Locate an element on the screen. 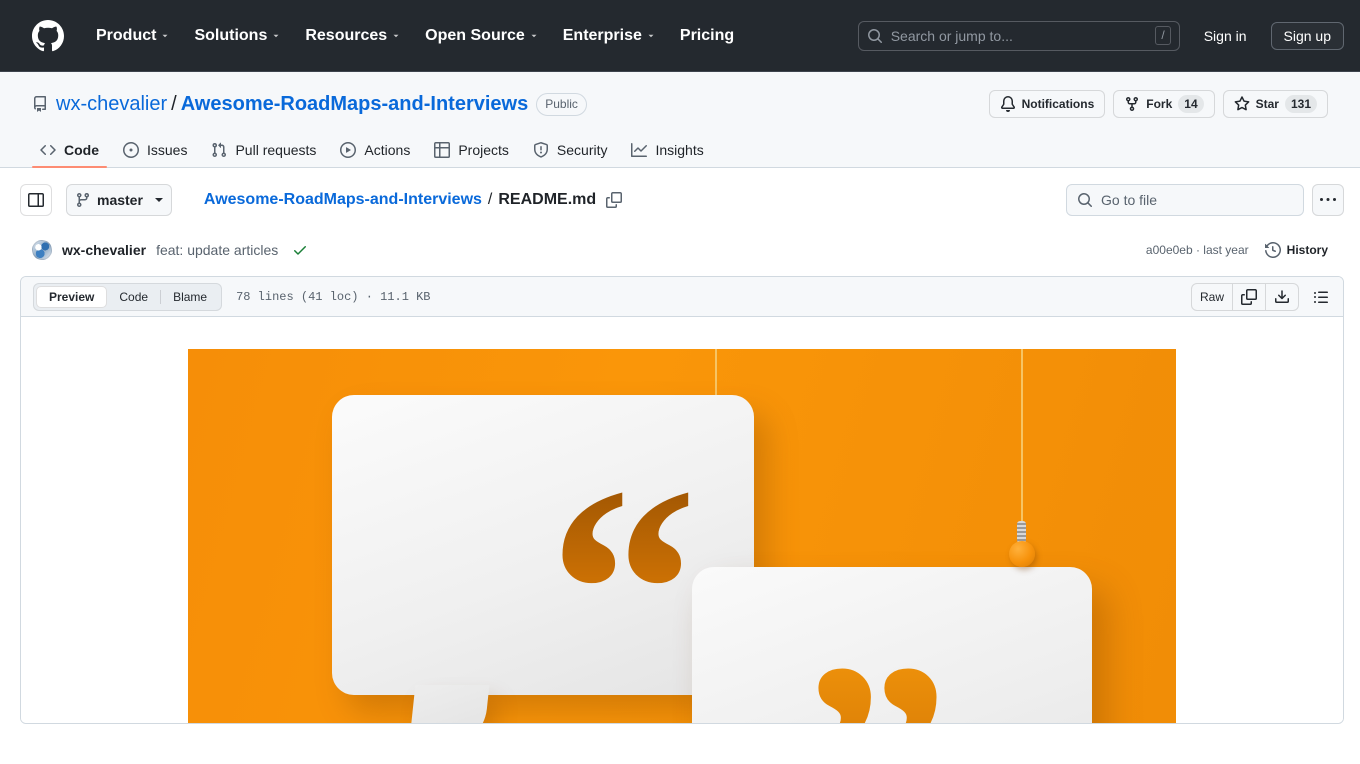  star-button: Star 131 is located at coordinates (1275, 104).